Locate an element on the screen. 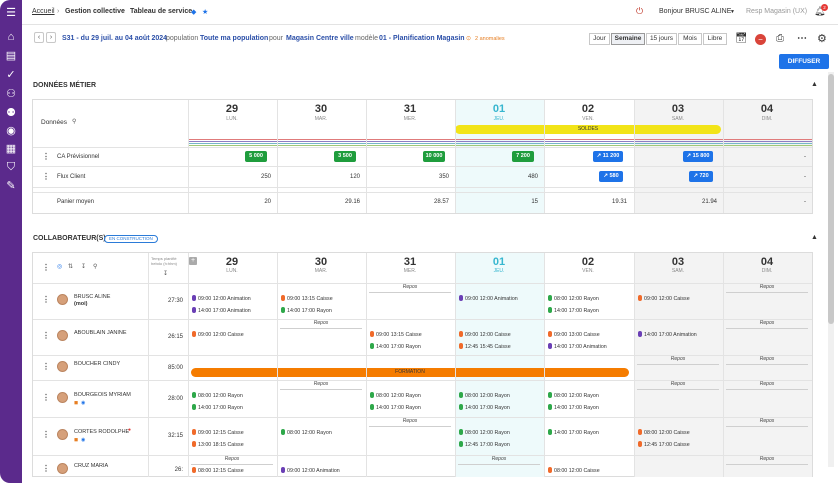 The height and width of the screenshot is (483, 838). business-day-number: 31 is located at coordinates (410, 109).